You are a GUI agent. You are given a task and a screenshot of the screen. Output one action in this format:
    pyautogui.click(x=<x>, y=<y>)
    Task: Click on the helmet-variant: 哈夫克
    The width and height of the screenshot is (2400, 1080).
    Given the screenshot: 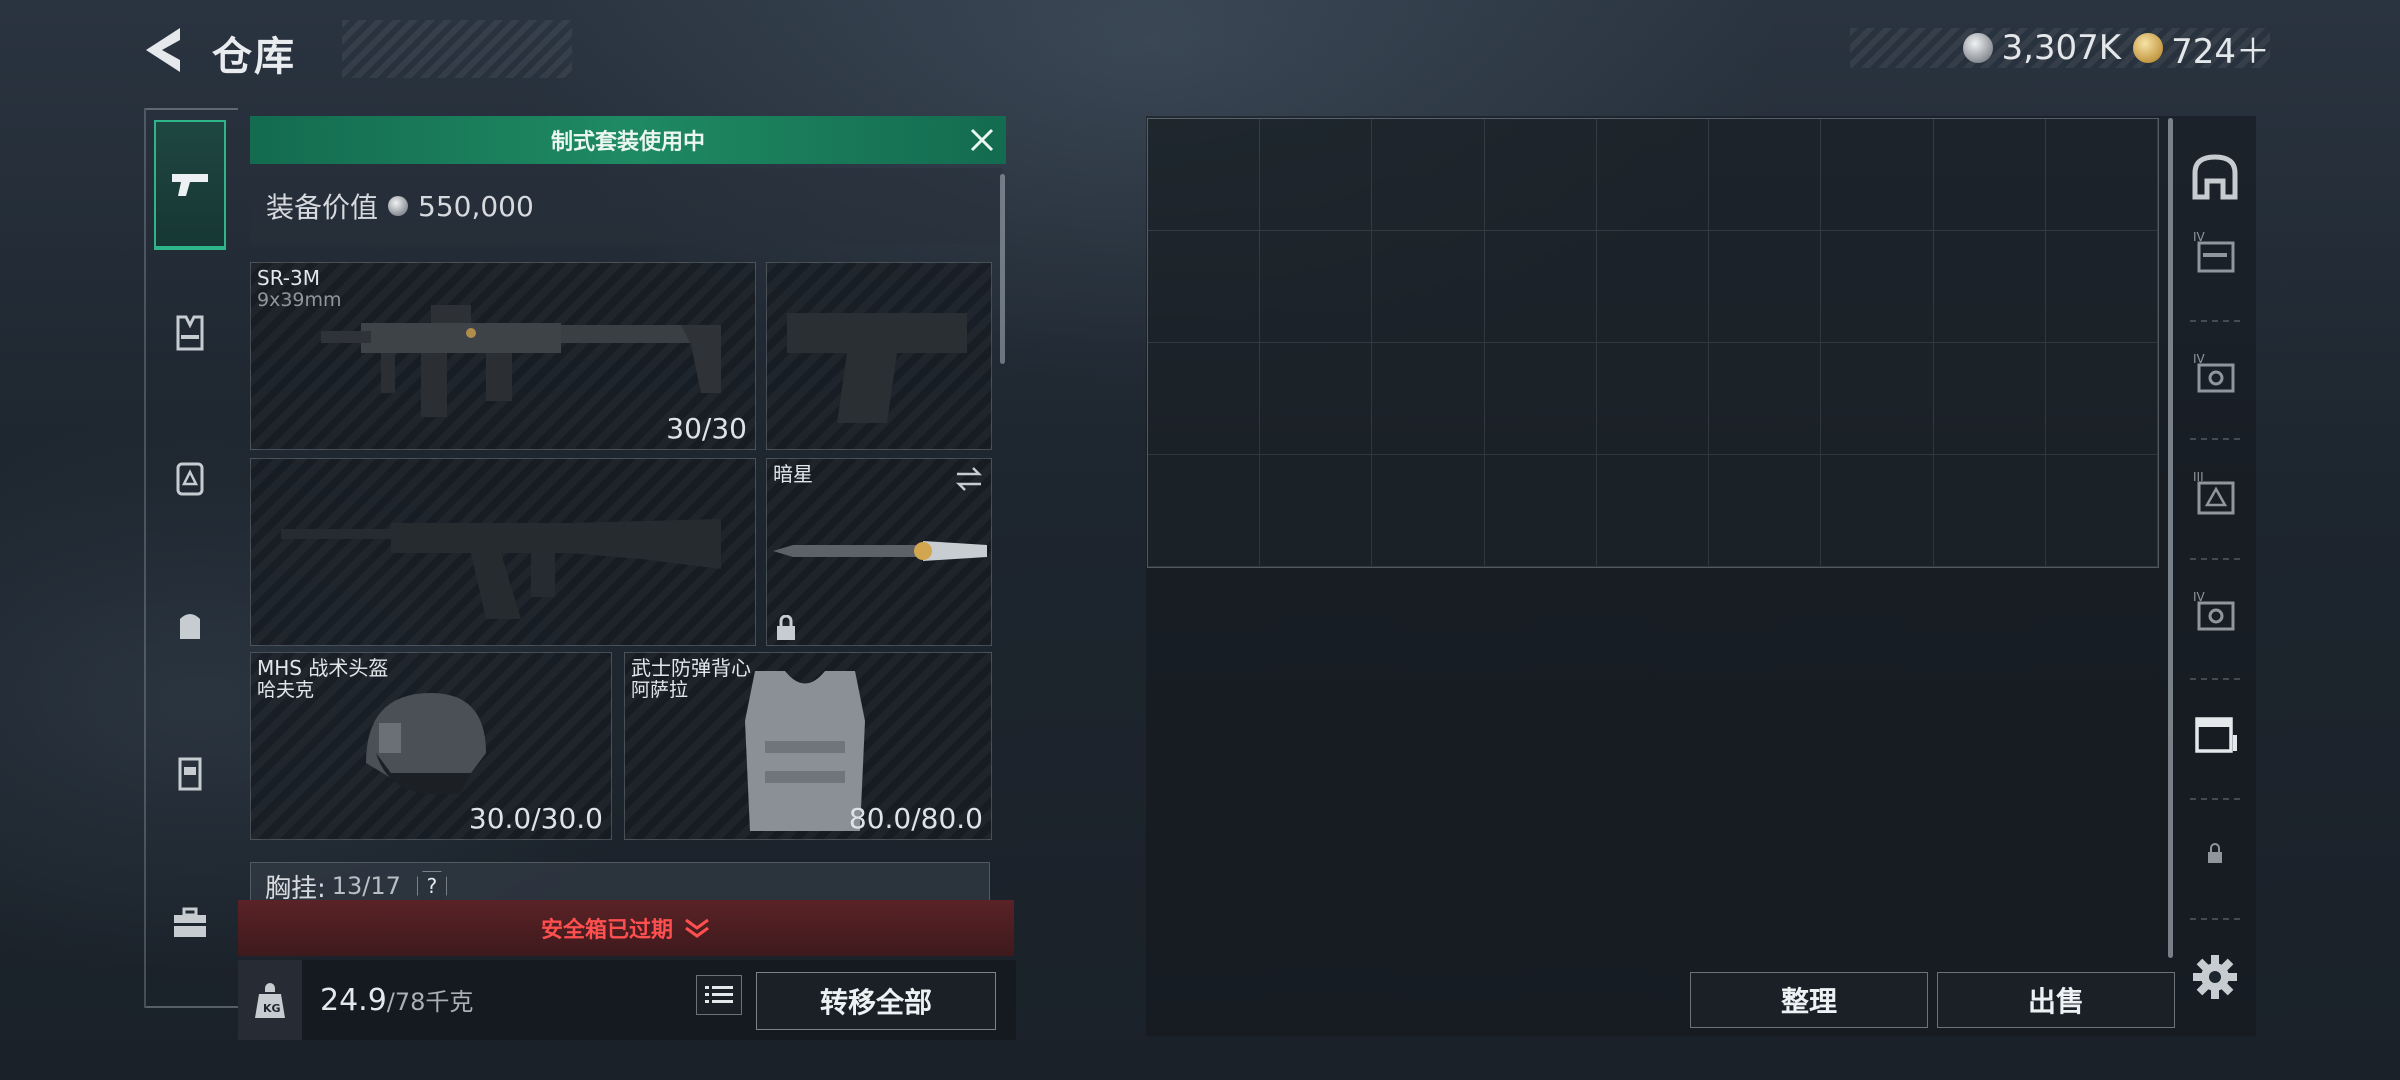 What is the action you would take?
    pyautogui.click(x=286, y=690)
    